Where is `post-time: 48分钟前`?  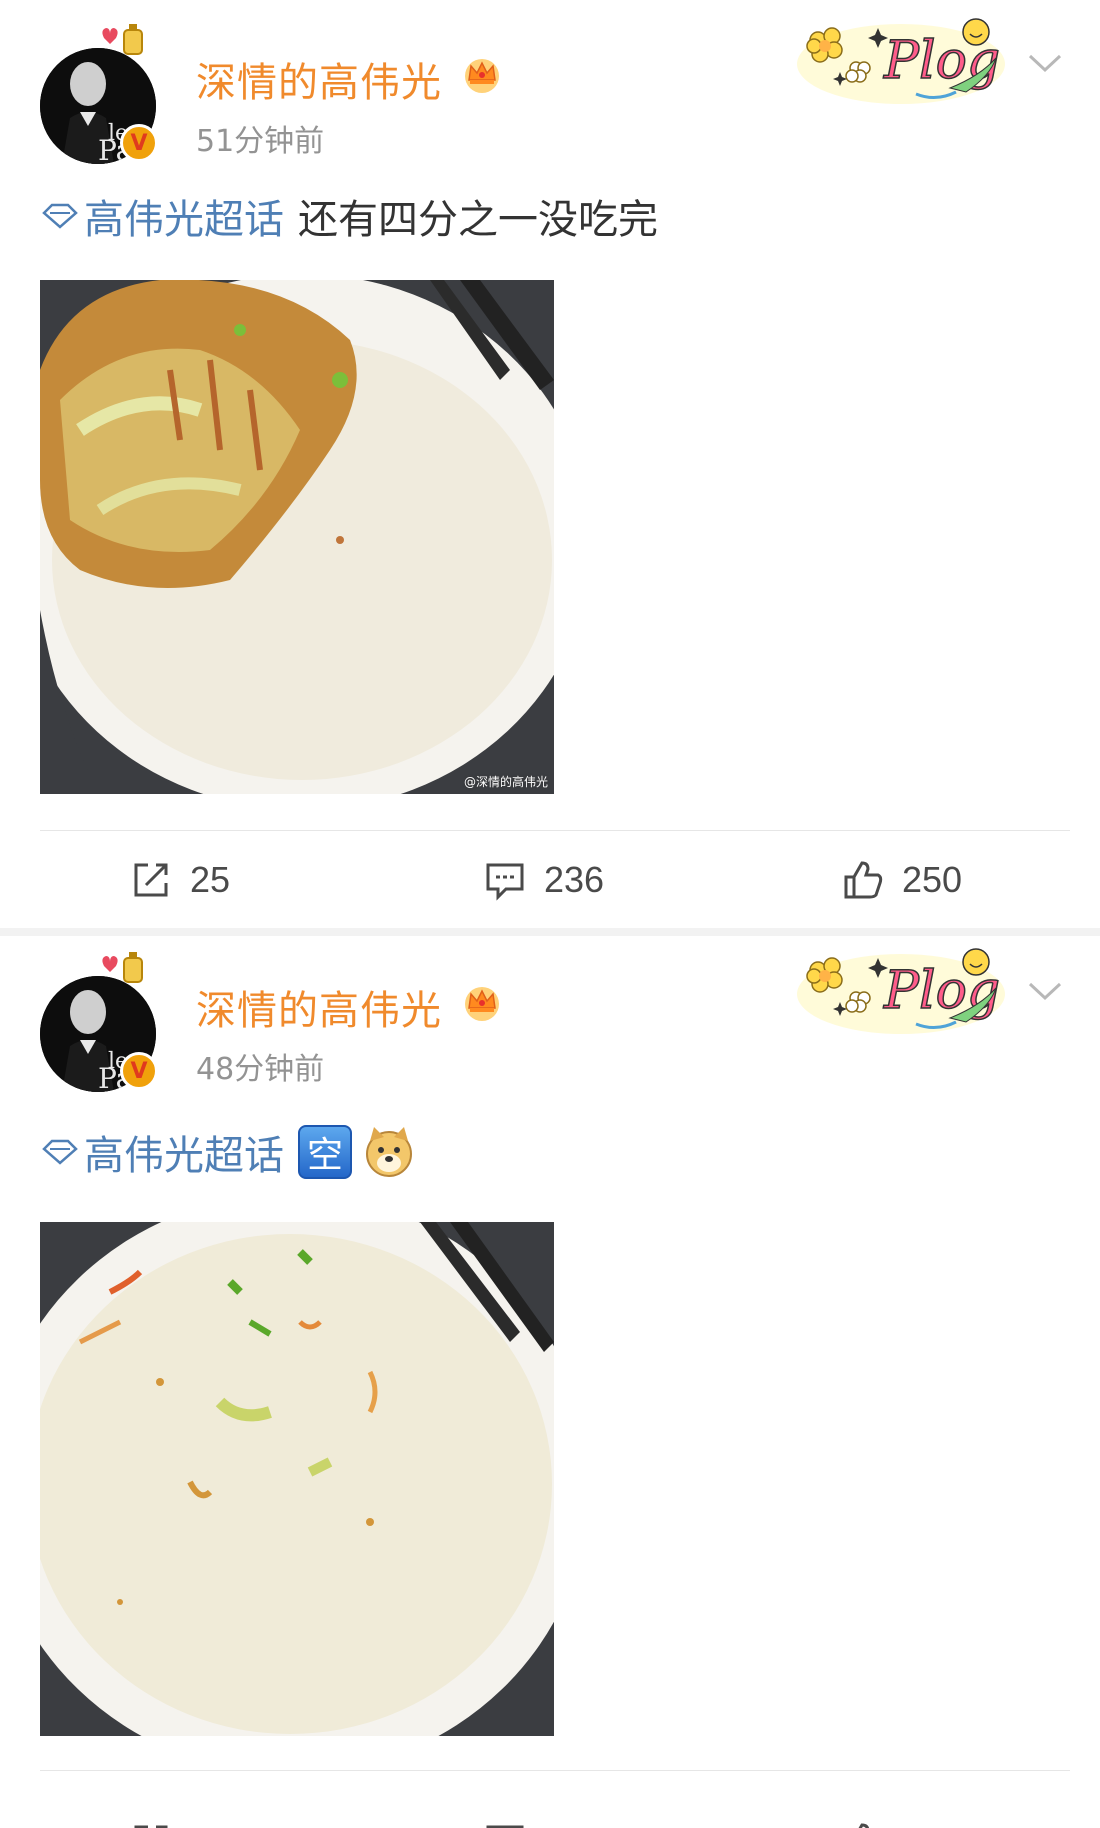
post-time: 48分钟前 is located at coordinates (260, 1069).